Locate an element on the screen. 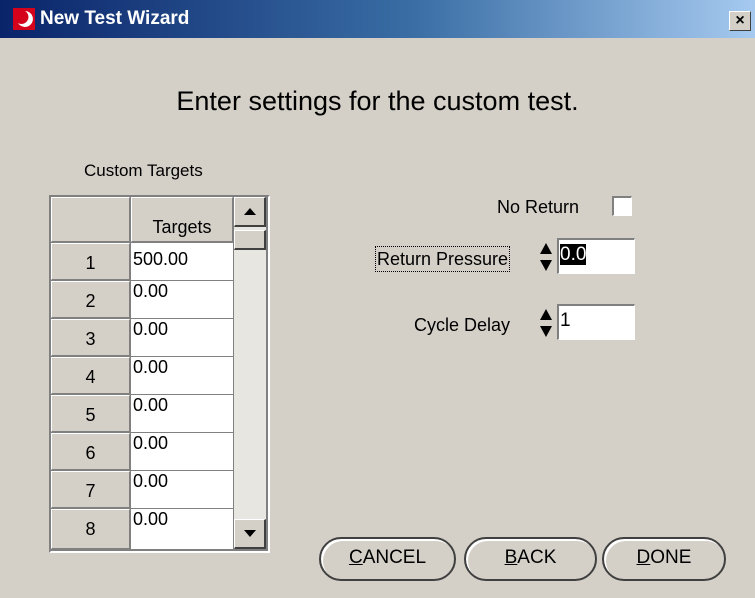 Image resolution: width=755 pixels, height=598 pixels. target-cell-3: 0.00 is located at coordinates (182, 337).